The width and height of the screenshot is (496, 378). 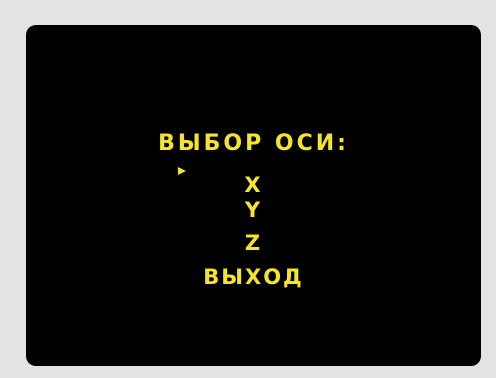 I want to click on menu-title: ВЫБОР ОСИ:, so click(x=253, y=143).